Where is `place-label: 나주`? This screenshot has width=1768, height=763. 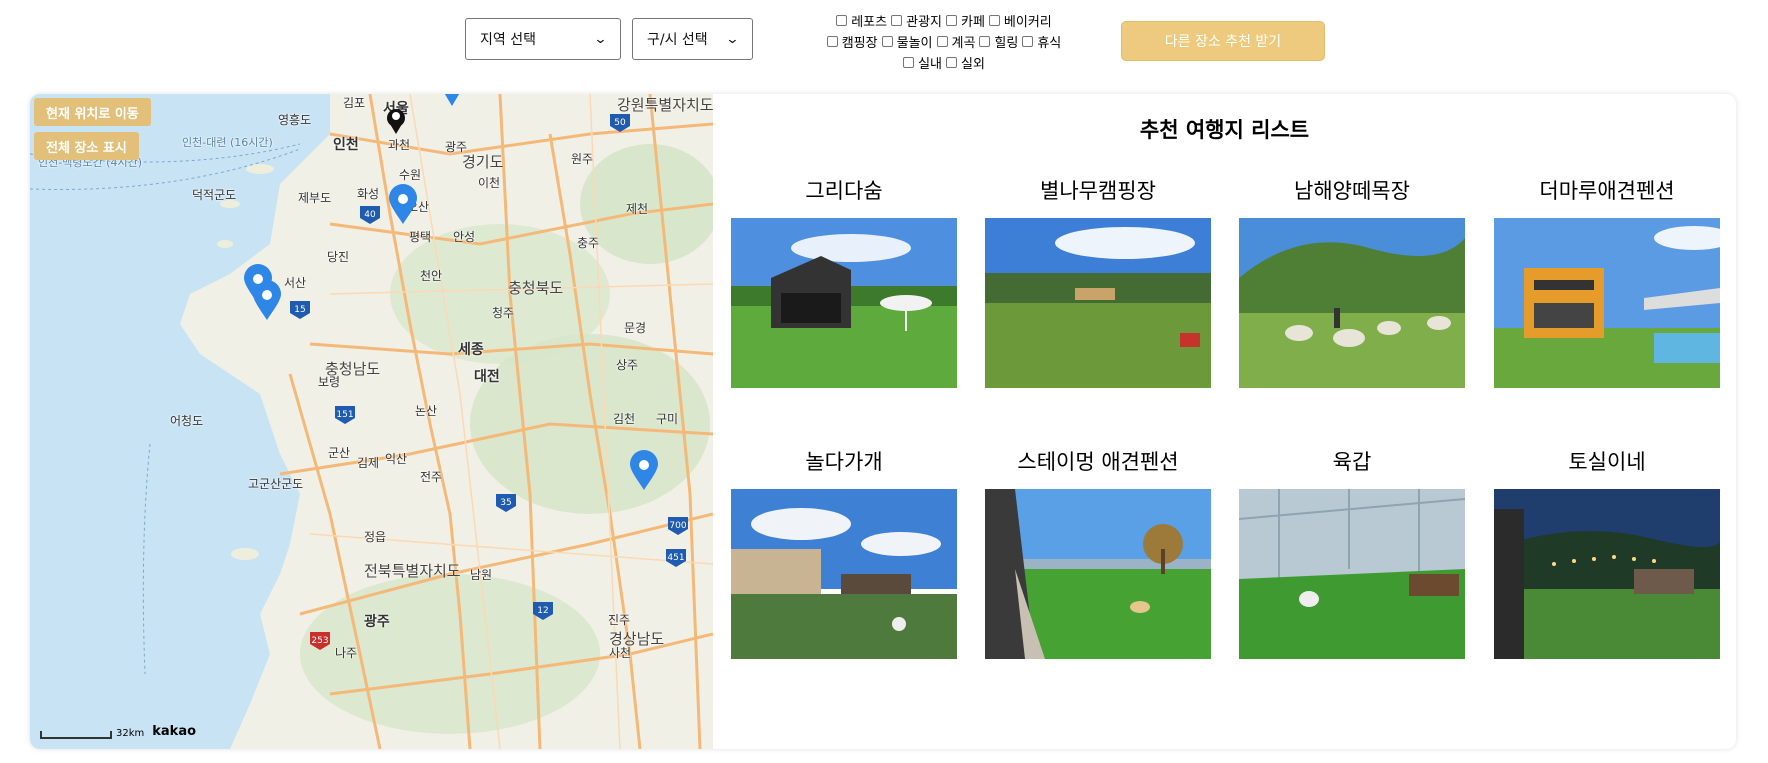 place-label: 나주 is located at coordinates (346, 653).